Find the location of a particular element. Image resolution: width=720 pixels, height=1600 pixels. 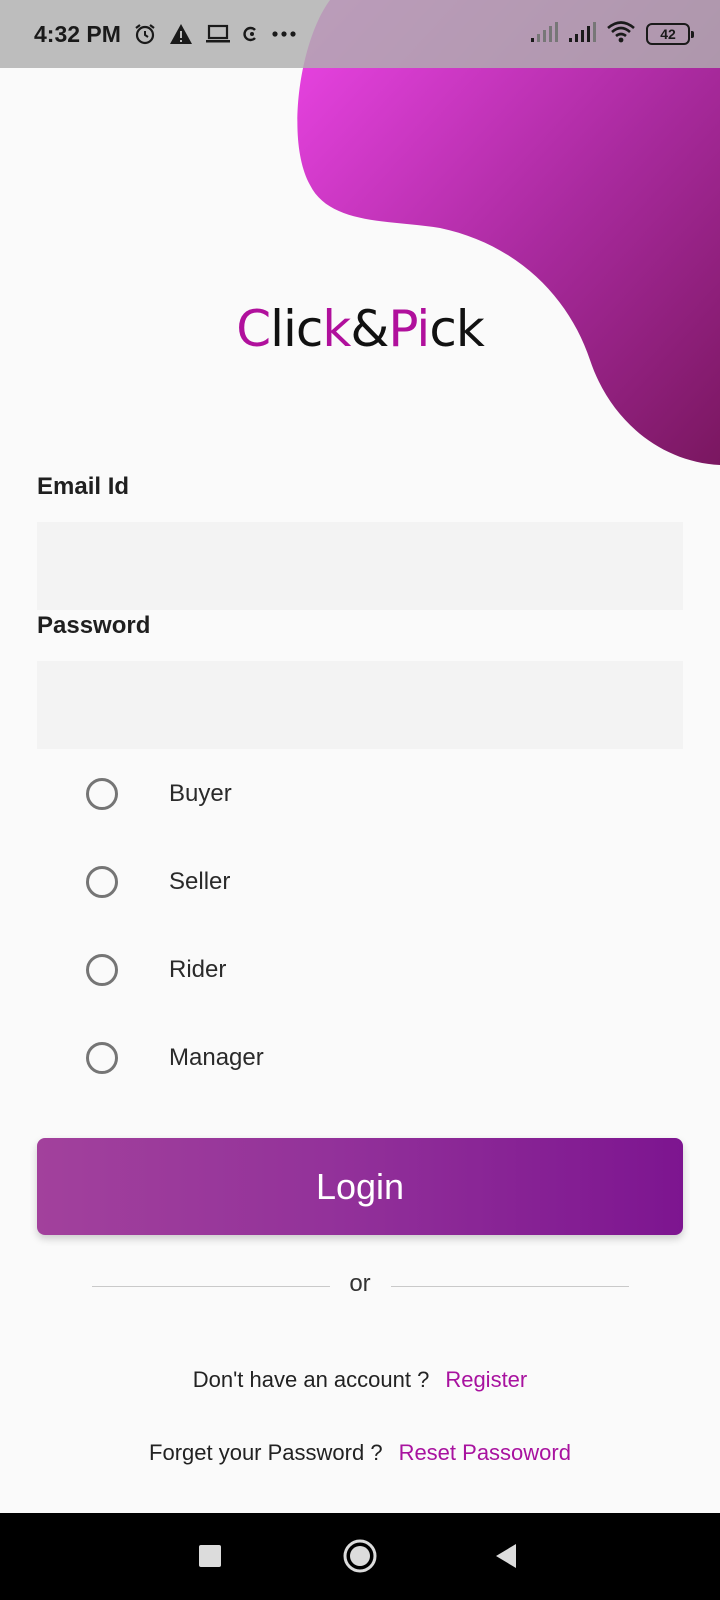

more-icon is located at coordinates (284, 34).